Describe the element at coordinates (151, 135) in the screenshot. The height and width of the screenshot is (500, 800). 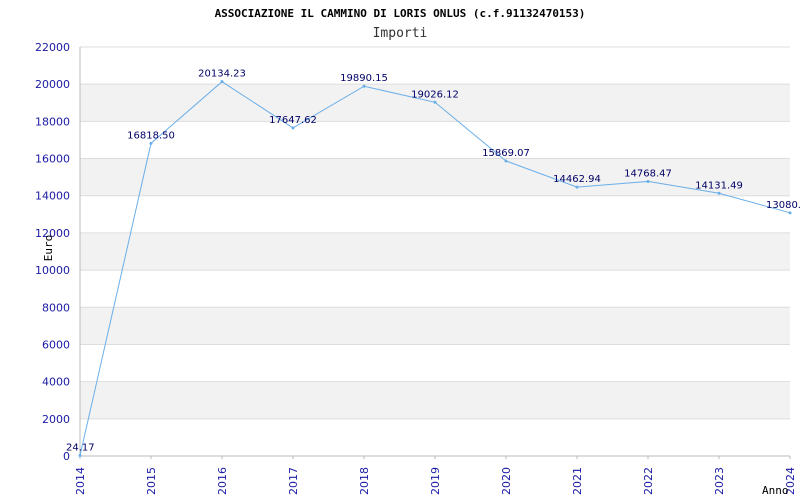
I see `data-label: 16818.50` at that location.